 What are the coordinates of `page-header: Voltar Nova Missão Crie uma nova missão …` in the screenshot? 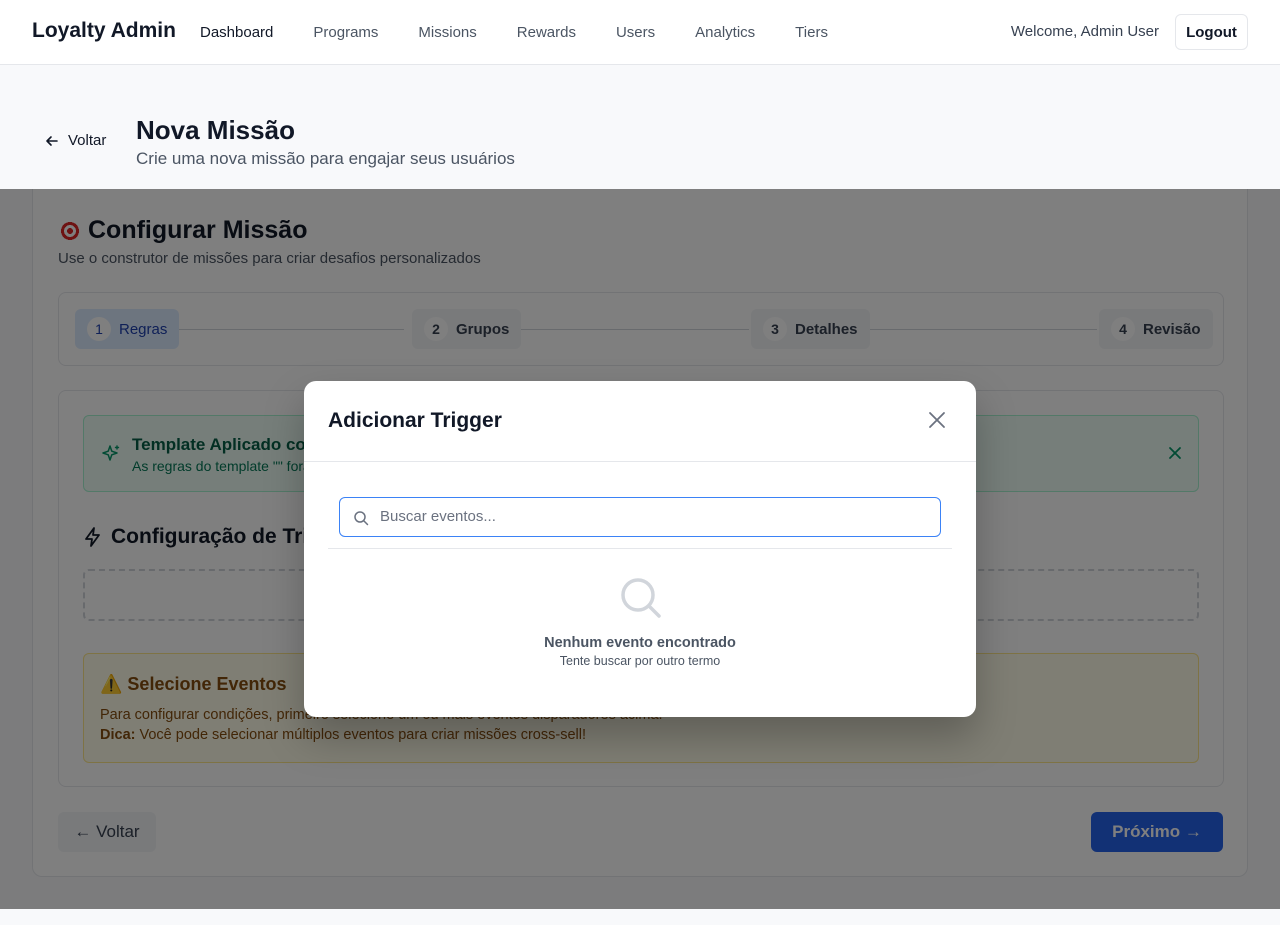 It's located at (640, 127).